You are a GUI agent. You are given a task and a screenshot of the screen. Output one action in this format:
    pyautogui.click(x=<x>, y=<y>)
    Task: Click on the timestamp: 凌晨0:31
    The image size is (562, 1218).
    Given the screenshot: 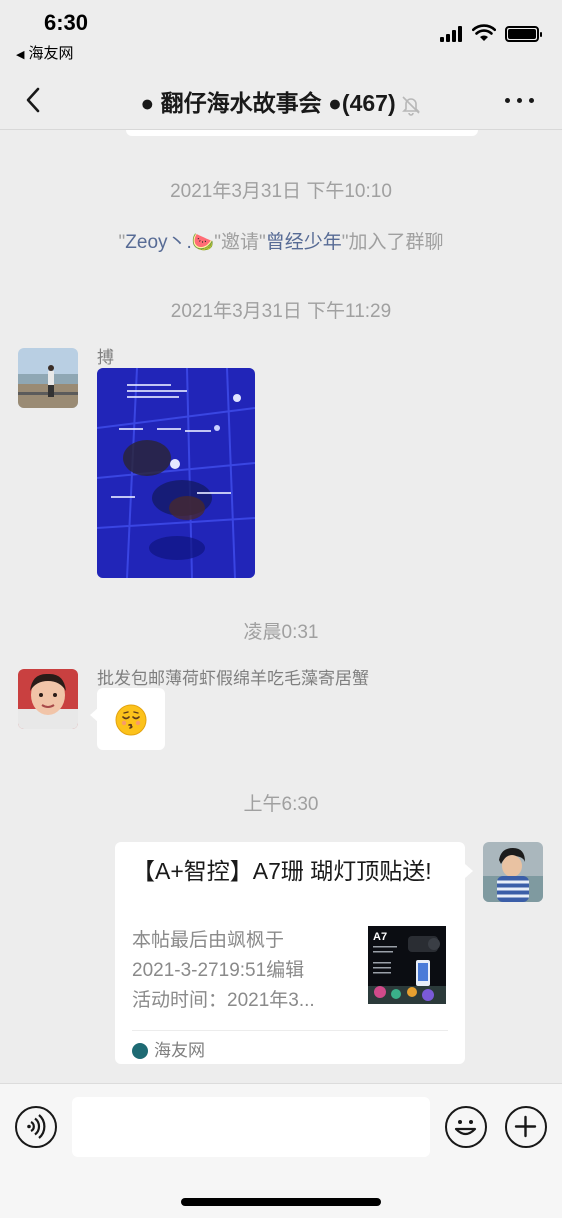 What is the action you would take?
    pyautogui.click(x=281, y=632)
    